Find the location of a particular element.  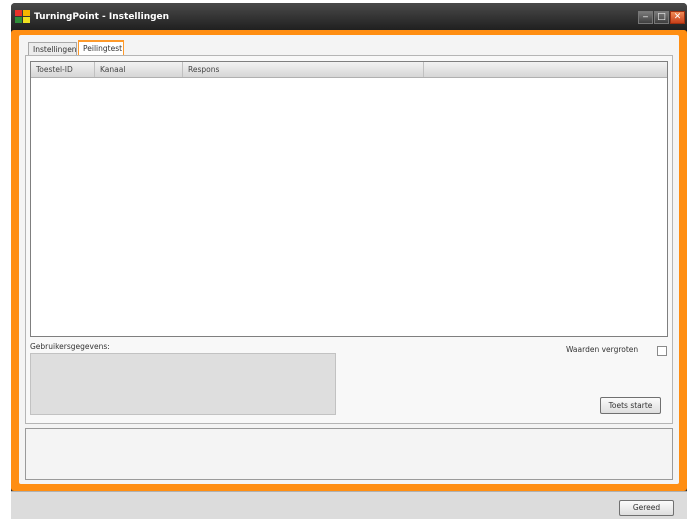

close-button: ✕ is located at coordinates (677, 17).